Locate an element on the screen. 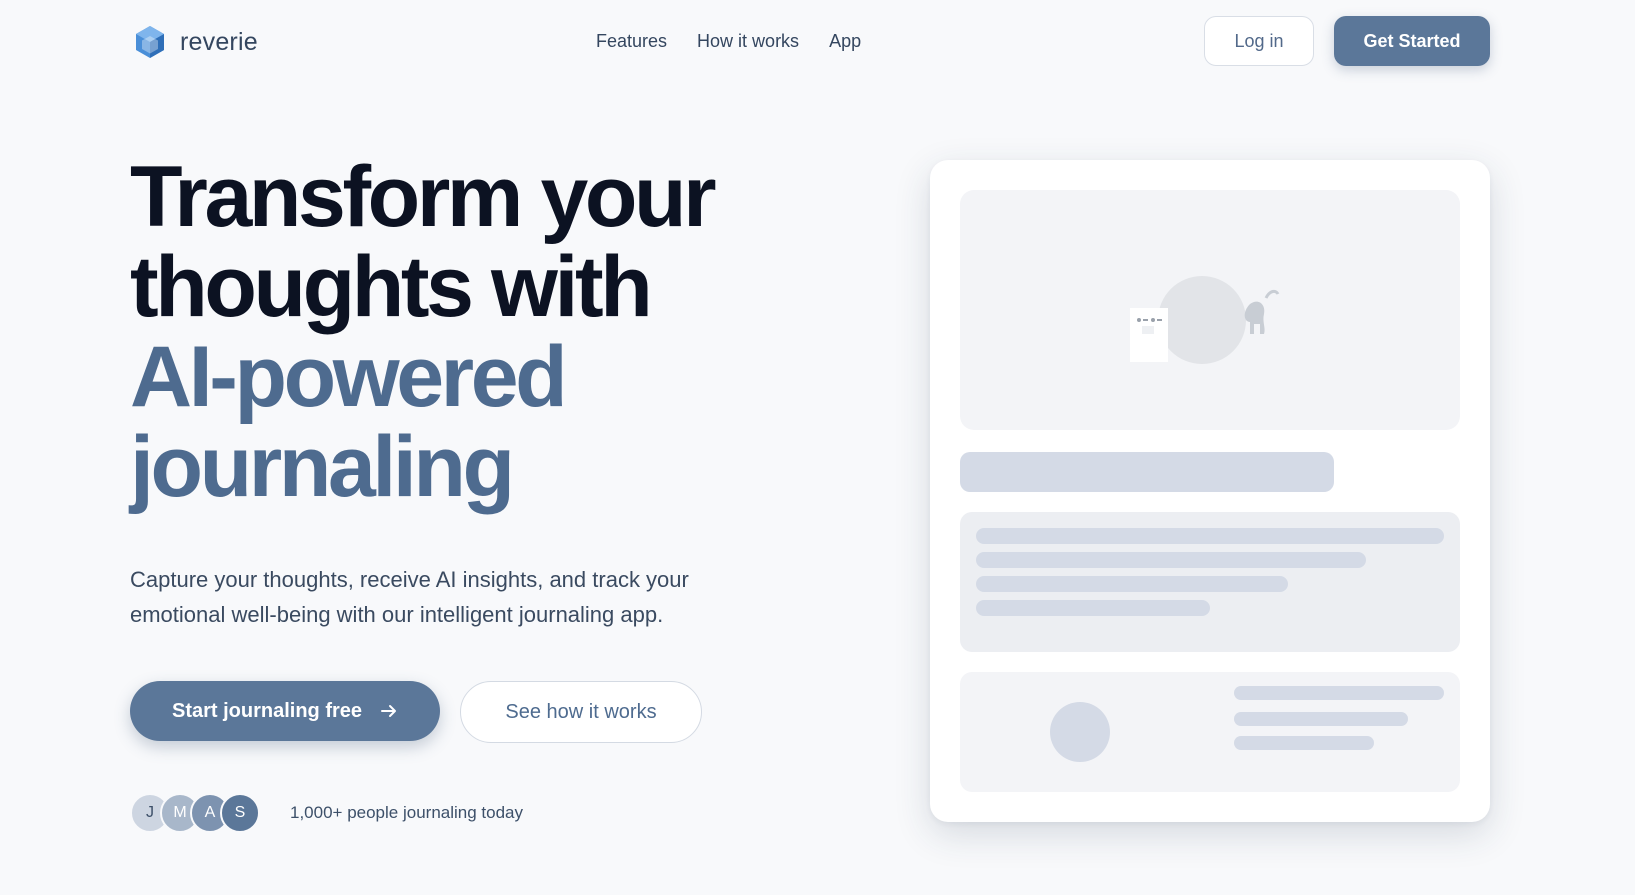 This screenshot has height=895, width=1635. nav-links: Features How it works App is located at coordinates (728, 41).